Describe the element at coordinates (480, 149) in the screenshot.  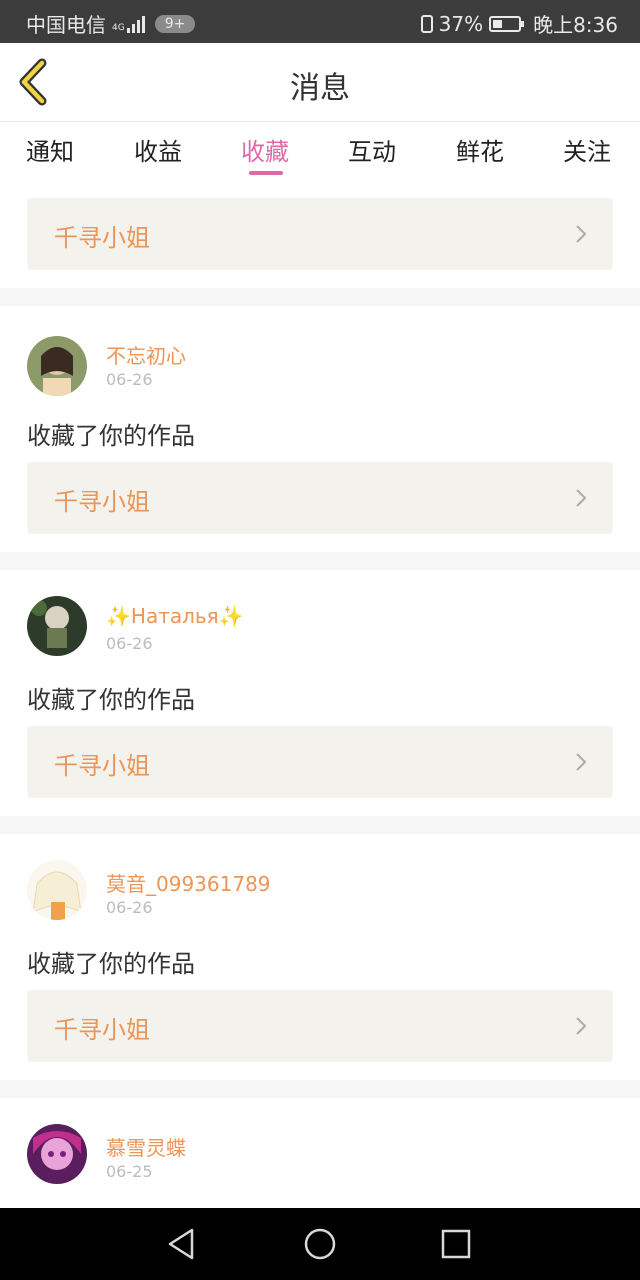
I see `tab-flowers: 鲜花` at that location.